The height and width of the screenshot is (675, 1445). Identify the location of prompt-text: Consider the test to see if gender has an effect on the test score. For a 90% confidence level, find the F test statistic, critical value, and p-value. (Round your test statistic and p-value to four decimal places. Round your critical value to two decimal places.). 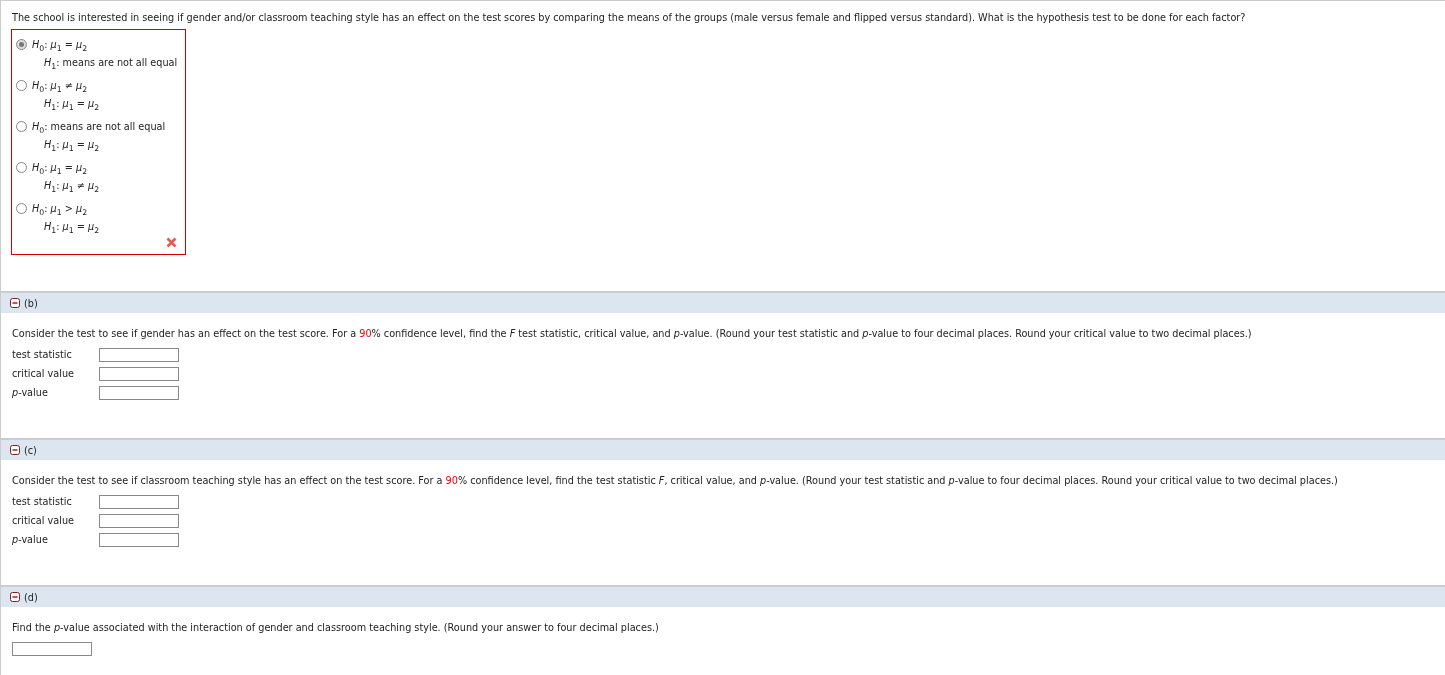
(632, 333).